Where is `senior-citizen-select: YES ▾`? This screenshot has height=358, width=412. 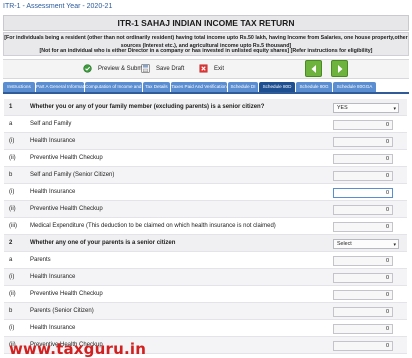
senior-citizen-select: YES ▾ is located at coordinates (366, 108).